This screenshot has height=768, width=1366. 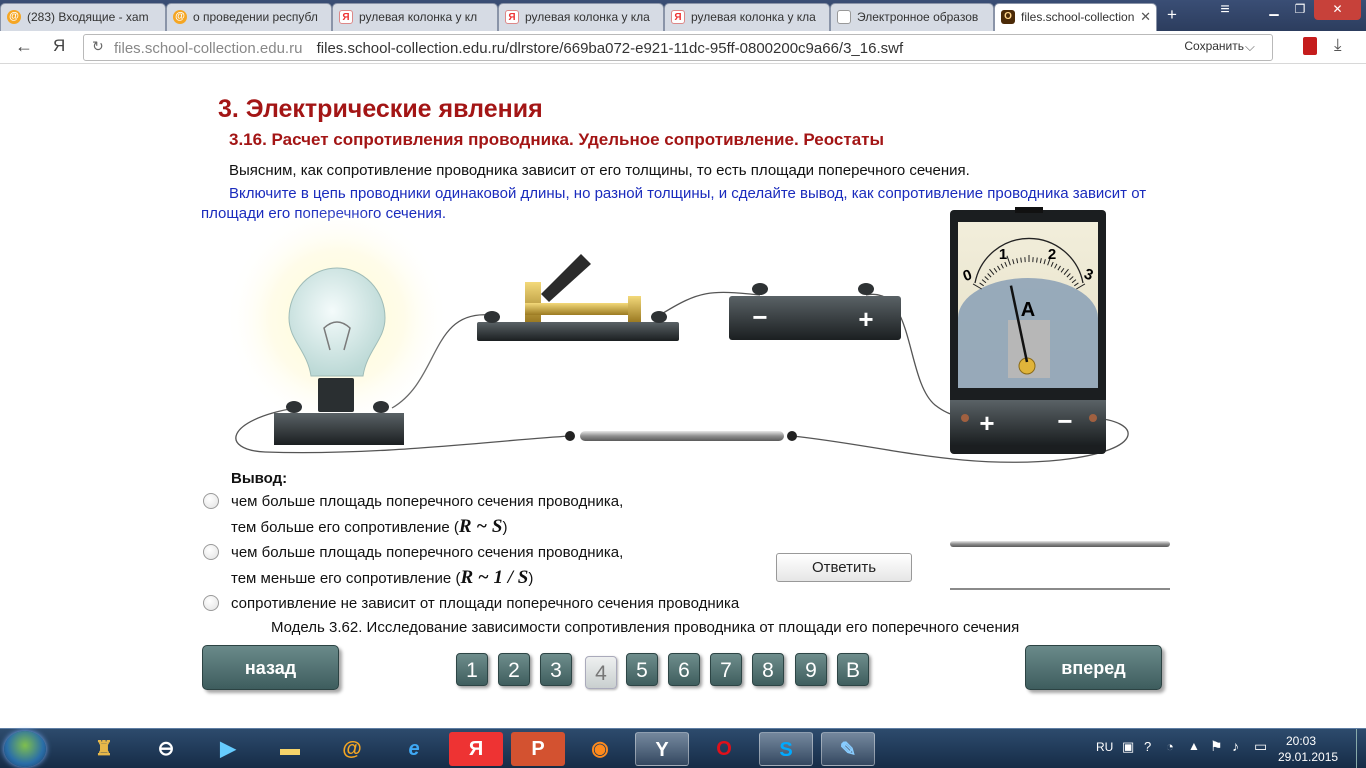 What do you see at coordinates (634, 309) in the screenshot?
I see `switch-contact` at bounding box center [634, 309].